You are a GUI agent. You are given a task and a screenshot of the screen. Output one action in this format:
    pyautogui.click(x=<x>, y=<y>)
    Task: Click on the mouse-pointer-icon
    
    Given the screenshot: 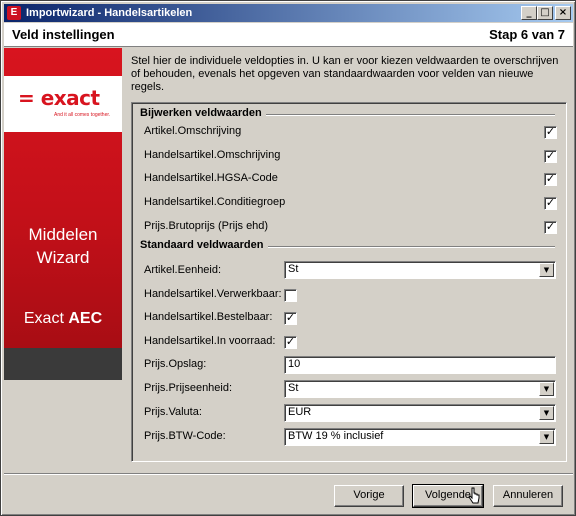 What is the action you would take?
    pyautogui.click(x=474, y=495)
    